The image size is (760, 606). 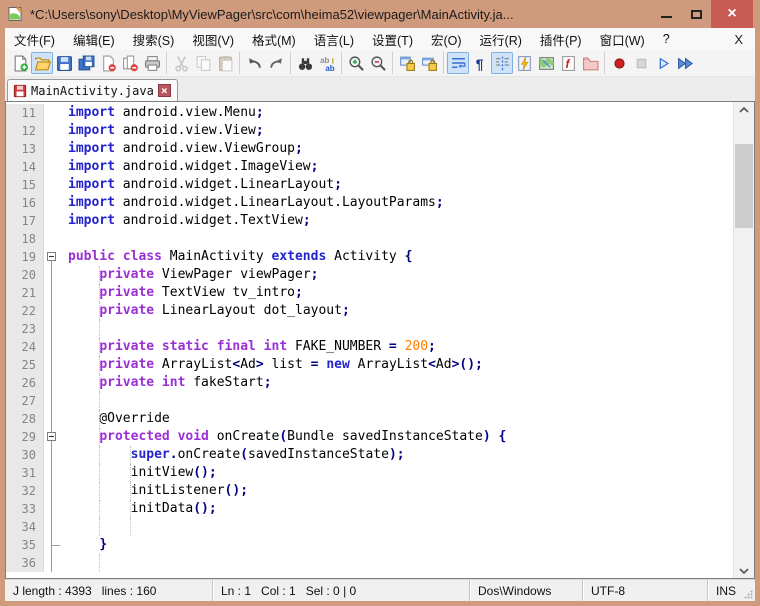 What do you see at coordinates (369, 275) in the screenshot?
I see `code-line-20: 20 private ViewPager viewPager;` at bounding box center [369, 275].